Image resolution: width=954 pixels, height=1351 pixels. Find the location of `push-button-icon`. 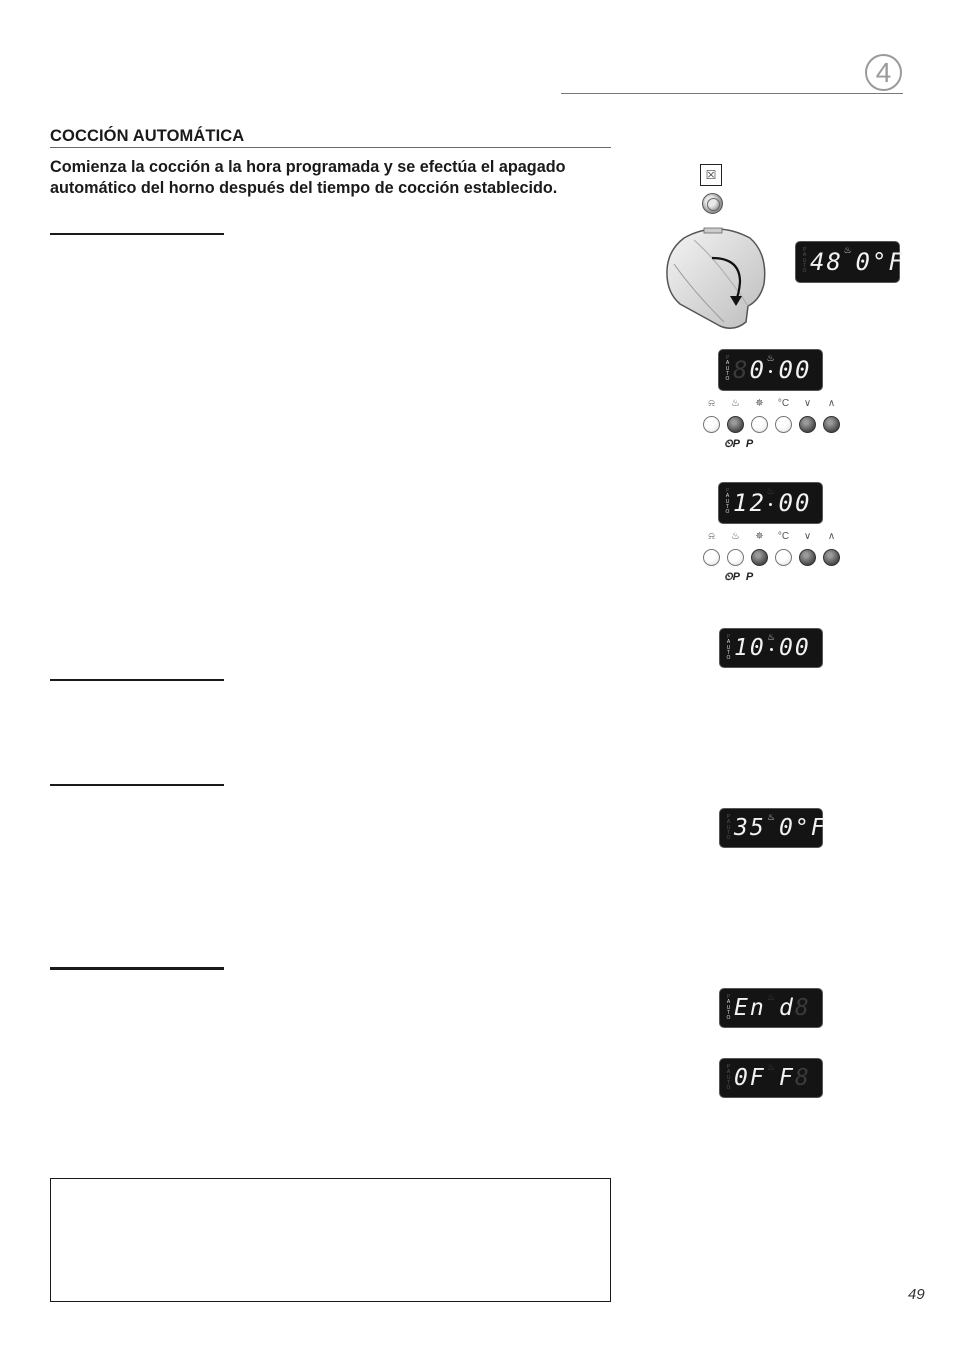

push-button-icon is located at coordinates (712, 203).